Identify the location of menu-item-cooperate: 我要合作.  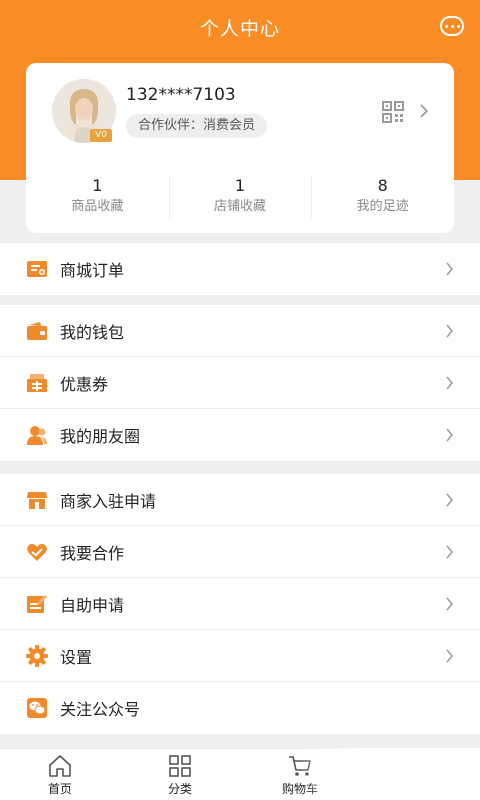
(240, 552).